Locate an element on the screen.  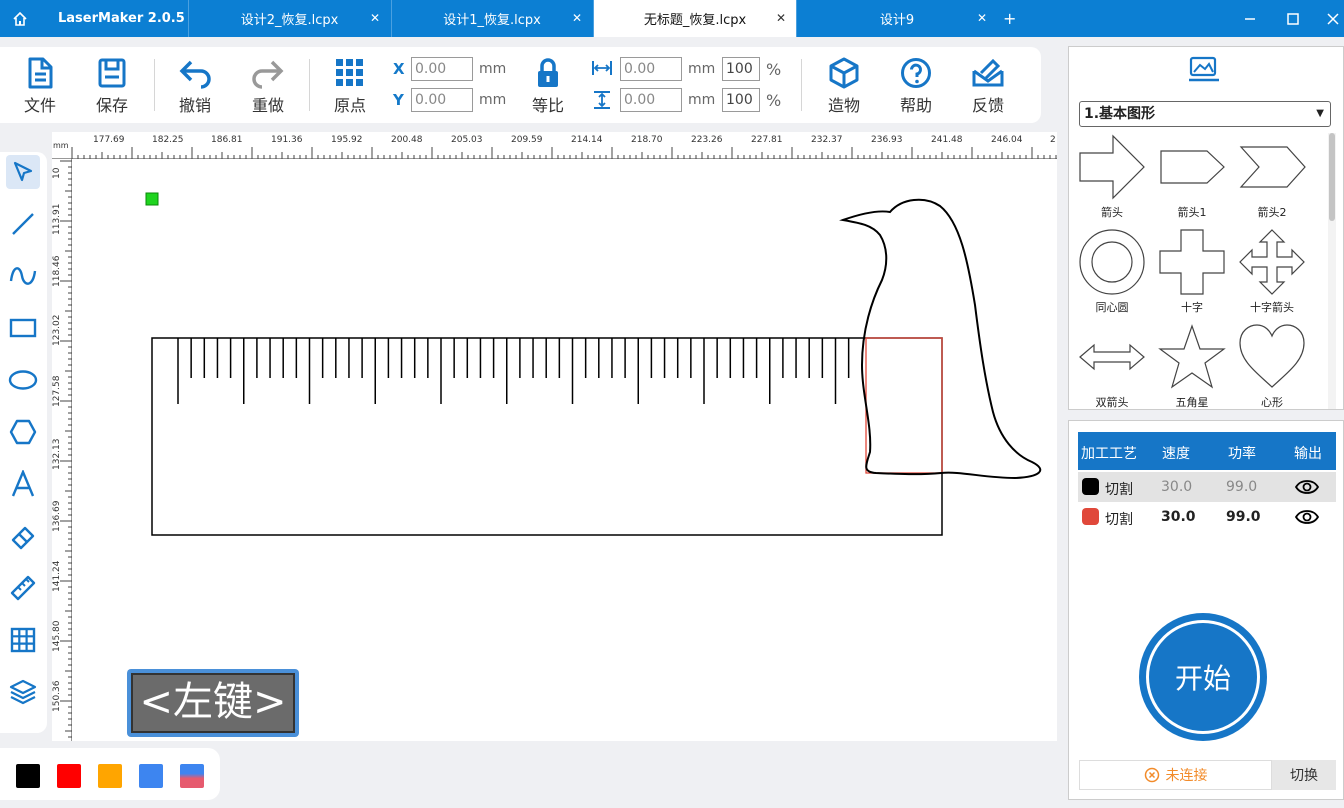
color-swatch-black is located at coordinates (28, 776).